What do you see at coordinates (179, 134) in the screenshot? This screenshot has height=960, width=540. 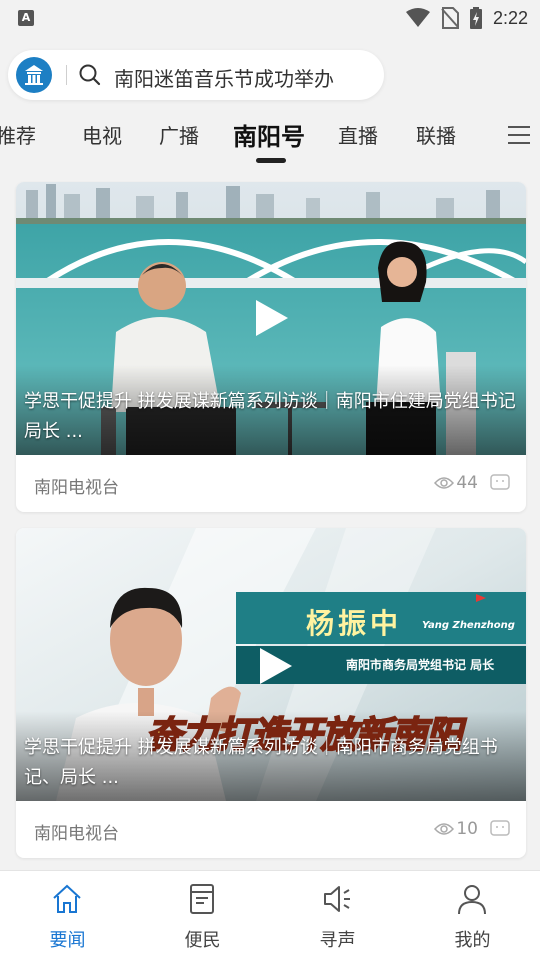 I see `tab-radio: 广播` at bounding box center [179, 134].